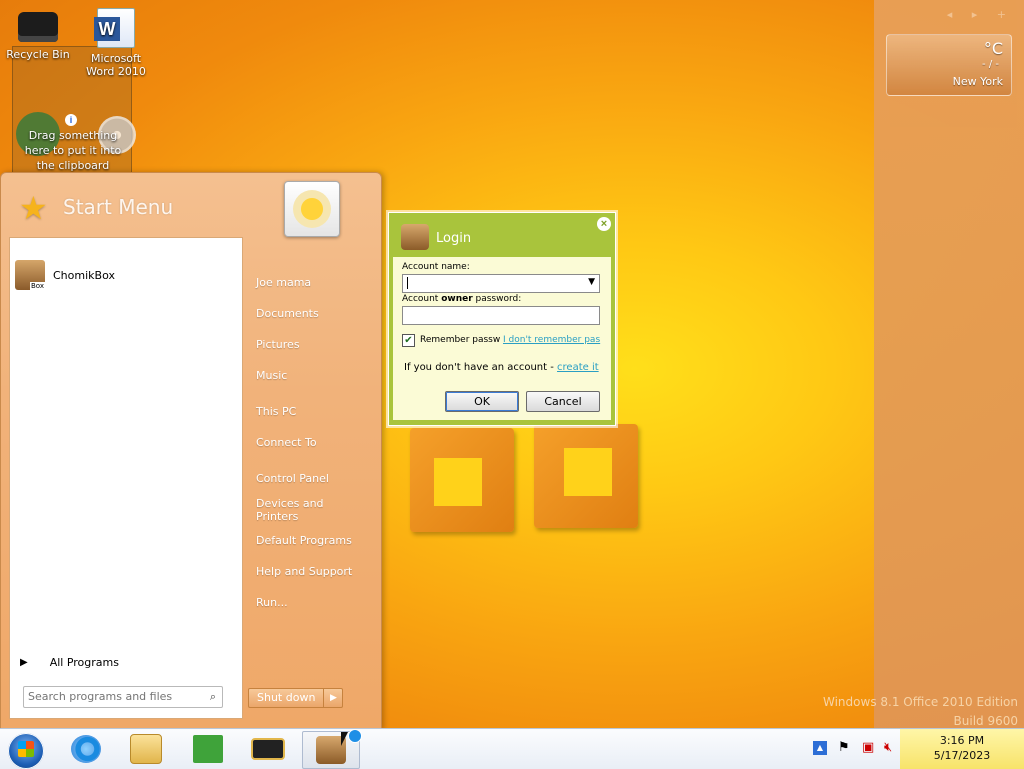 The height and width of the screenshot is (769, 1024). I want to click on start-item-documents: Documents, so click(287, 313).